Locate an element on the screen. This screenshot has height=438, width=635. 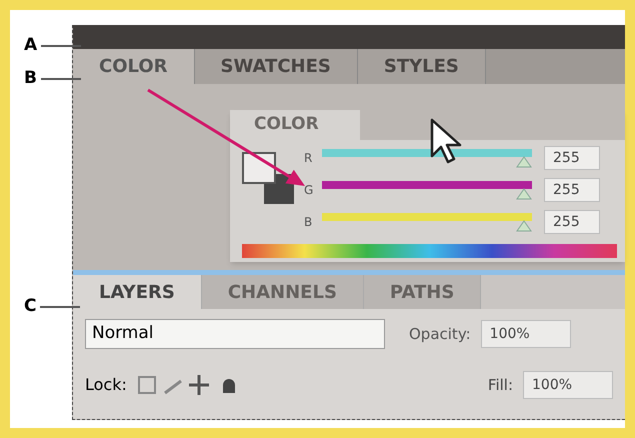
color-swatch-drawing is located at coordinates (268, 178).